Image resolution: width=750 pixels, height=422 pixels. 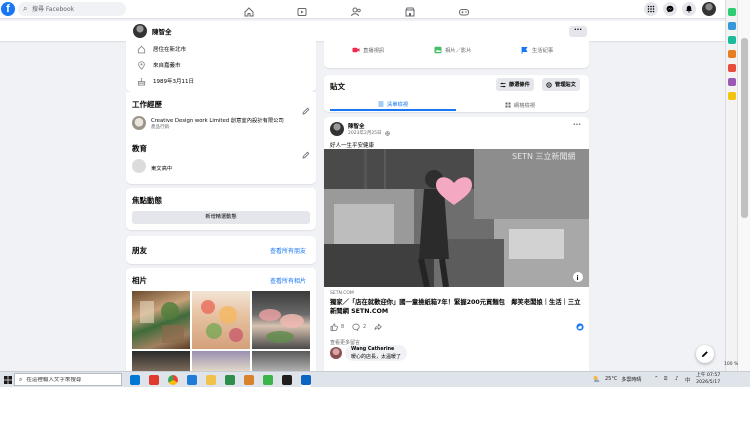 I want to click on line-icon, so click(x=268, y=380).